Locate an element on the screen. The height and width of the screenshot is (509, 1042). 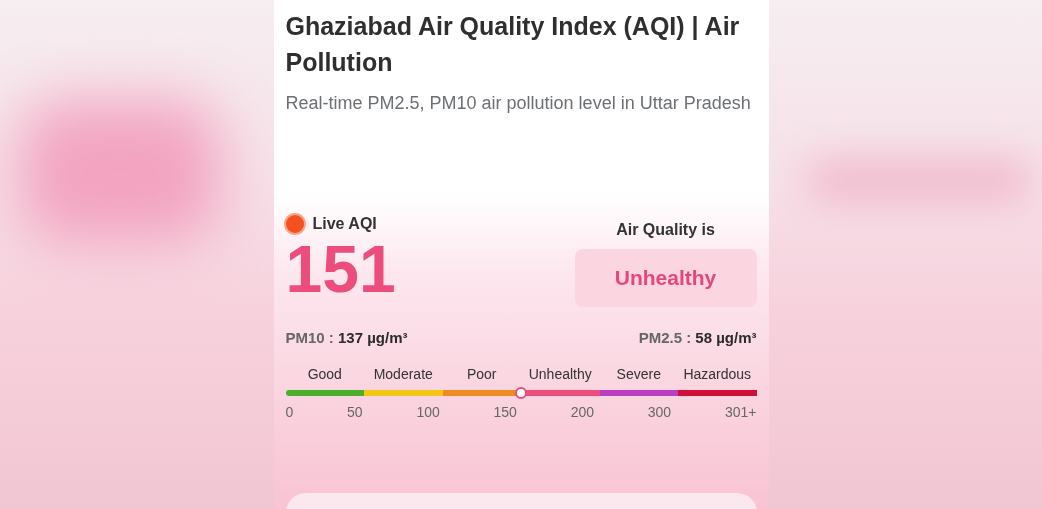
scale-tick-label: 300 is located at coordinates (659, 412).